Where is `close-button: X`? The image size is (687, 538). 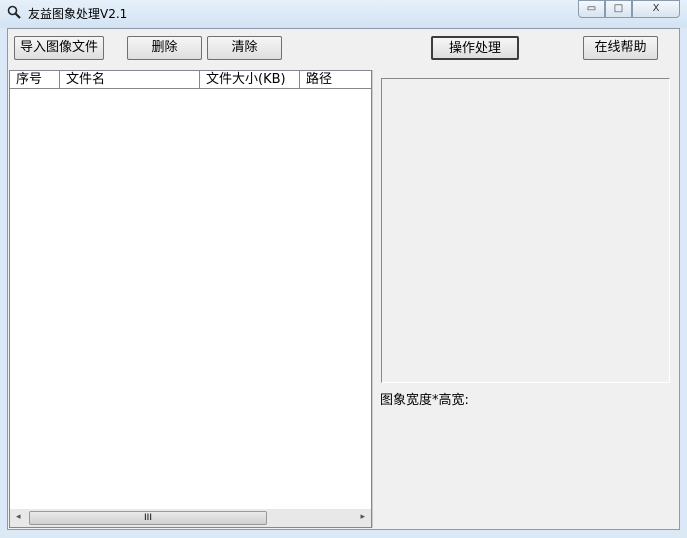 close-button: X is located at coordinates (656, 9).